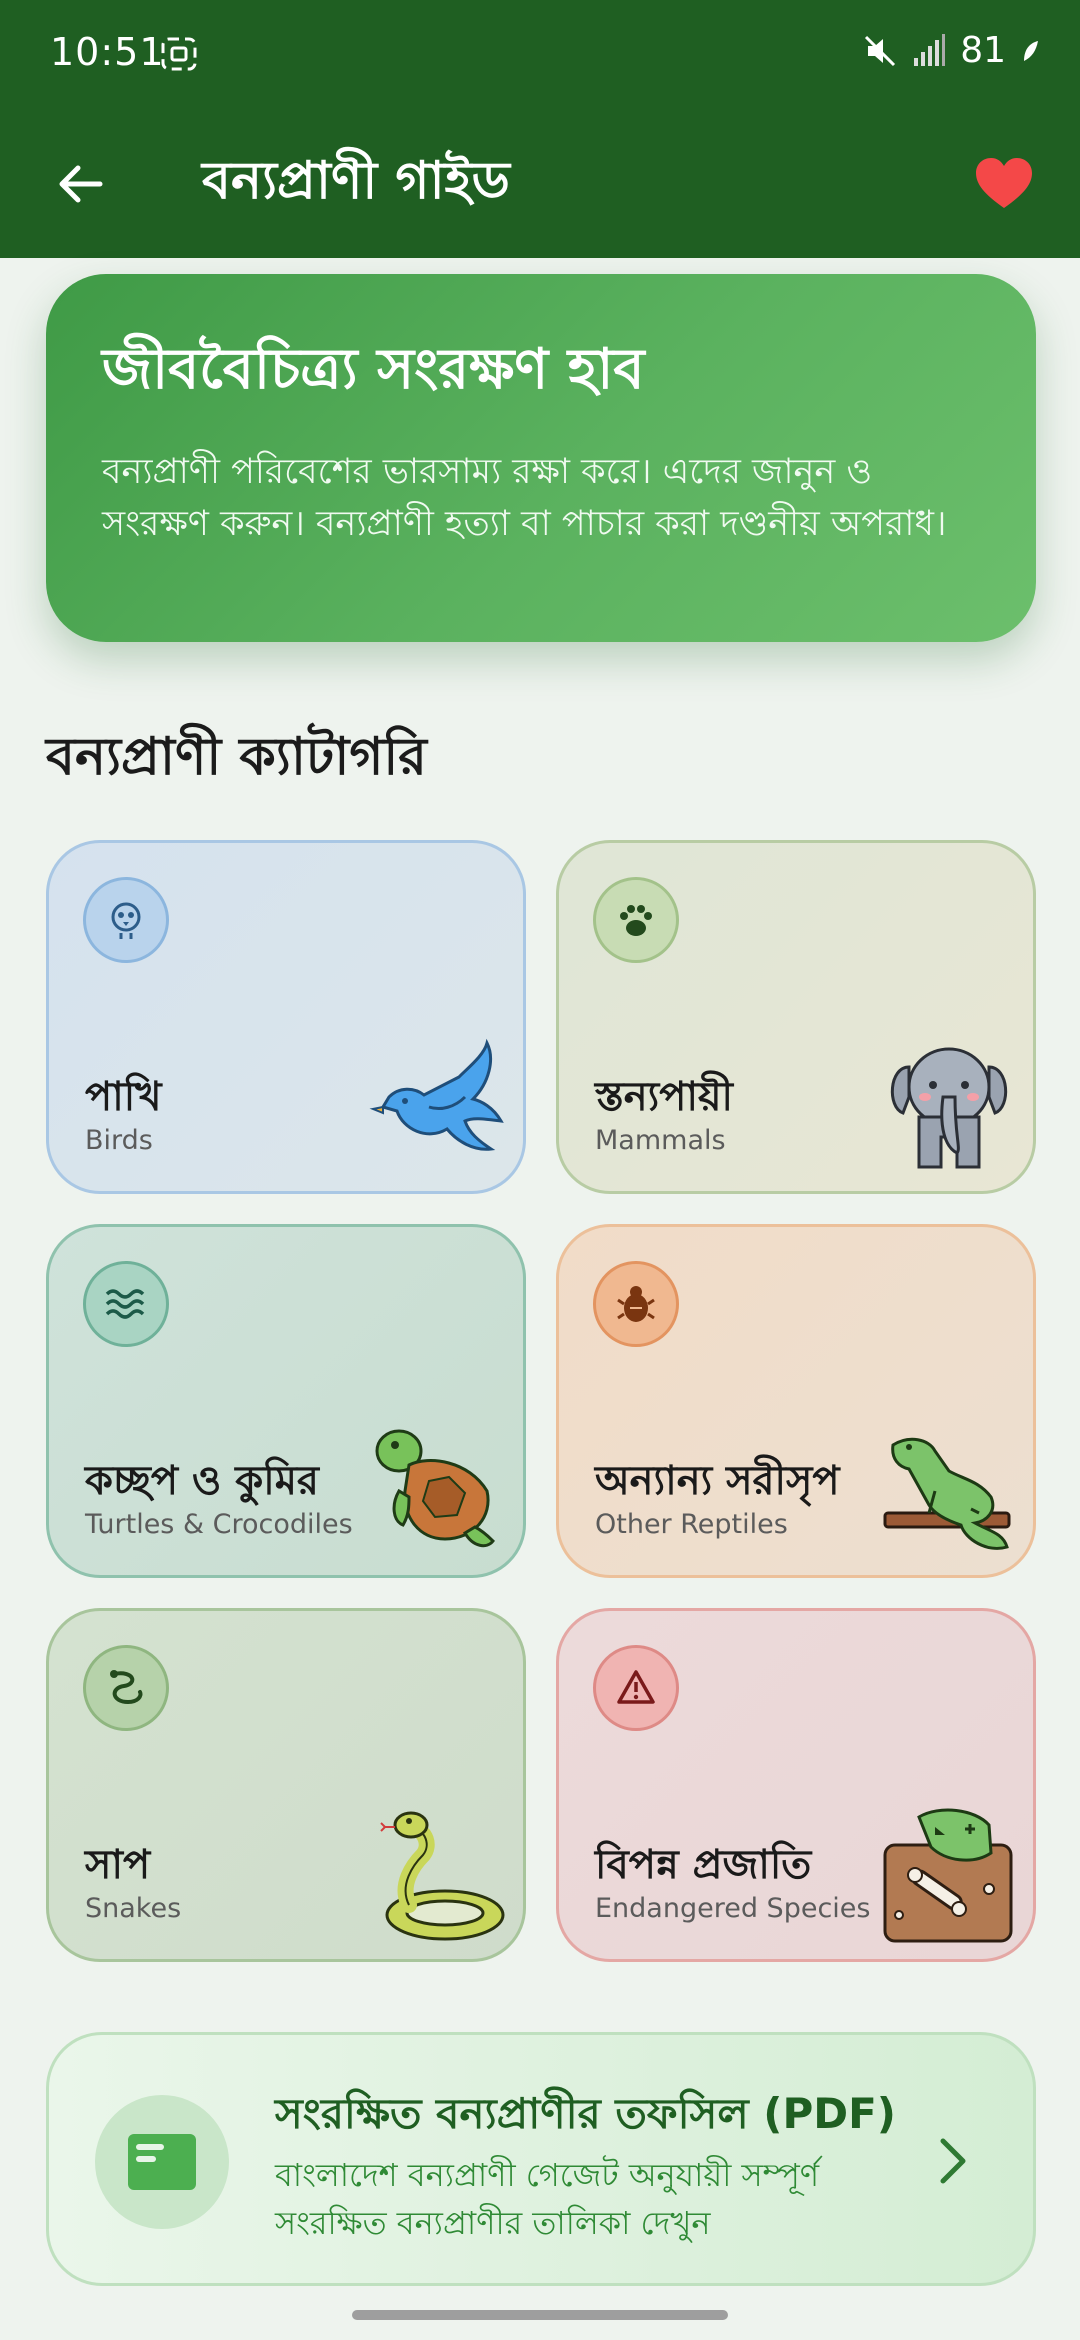 The height and width of the screenshot is (2340, 1080). What do you see at coordinates (373, 369) in the screenshot?
I see `hero-title: জীববৈচিত্র্য সংরক্ষণ হাব` at bounding box center [373, 369].